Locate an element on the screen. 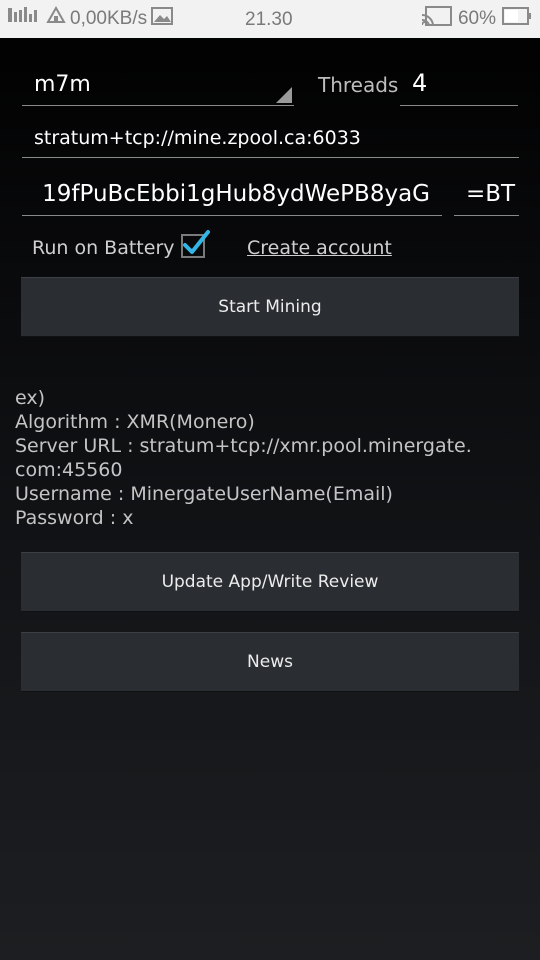  checkmark-icon is located at coordinates (196, 242).